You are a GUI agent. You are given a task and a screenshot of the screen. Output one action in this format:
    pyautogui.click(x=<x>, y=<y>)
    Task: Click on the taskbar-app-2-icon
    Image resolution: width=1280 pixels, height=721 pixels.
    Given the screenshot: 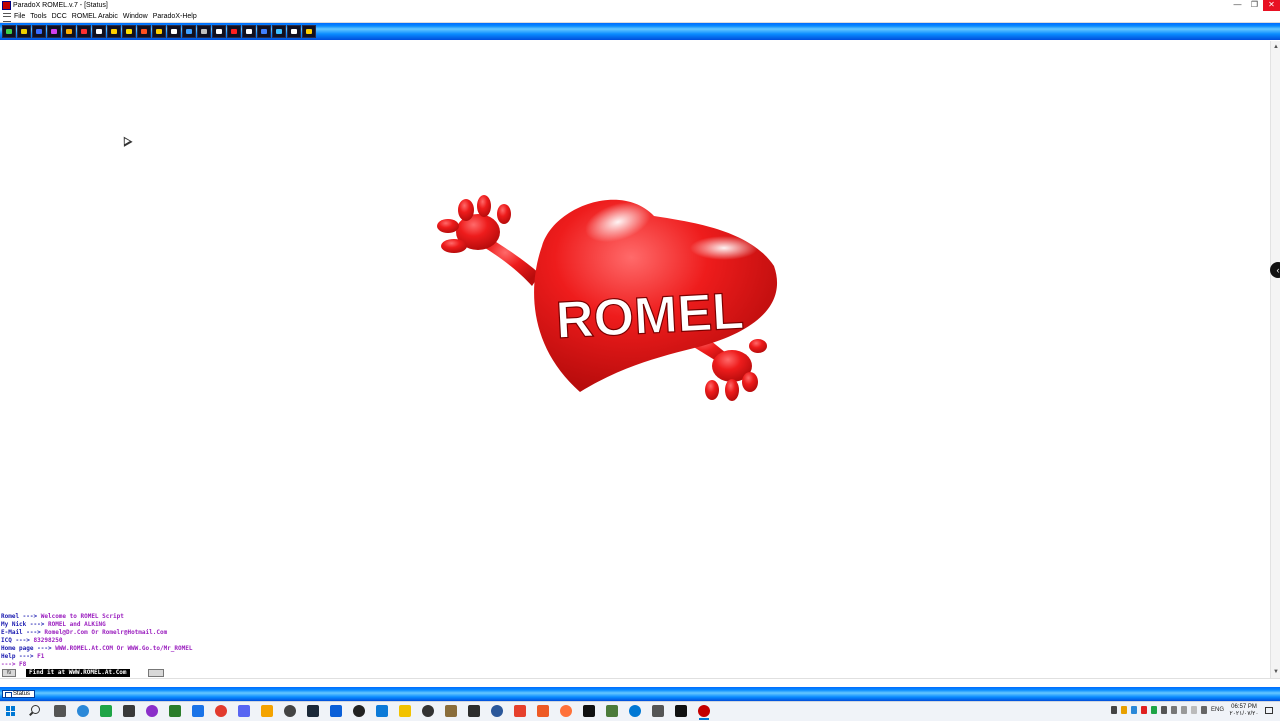 What is the action you would take?
    pyautogui.click(x=83, y=711)
    